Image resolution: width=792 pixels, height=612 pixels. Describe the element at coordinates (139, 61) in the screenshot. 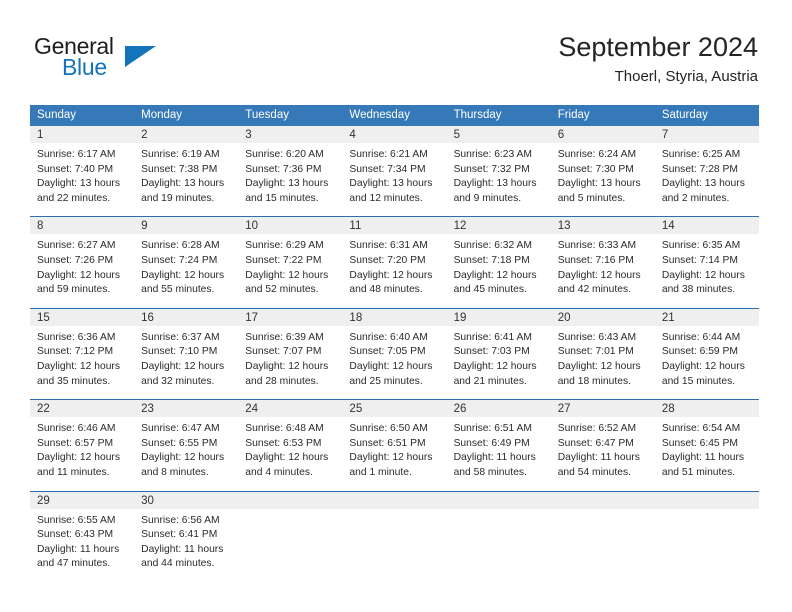

I see `general-blue-logo: General Blue` at that location.